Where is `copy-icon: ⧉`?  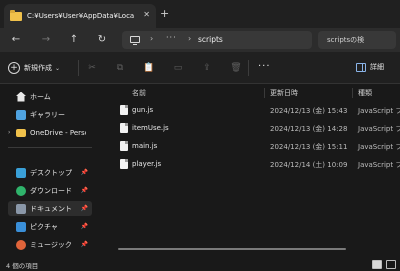 copy-icon: ⧉ is located at coordinates (120, 68).